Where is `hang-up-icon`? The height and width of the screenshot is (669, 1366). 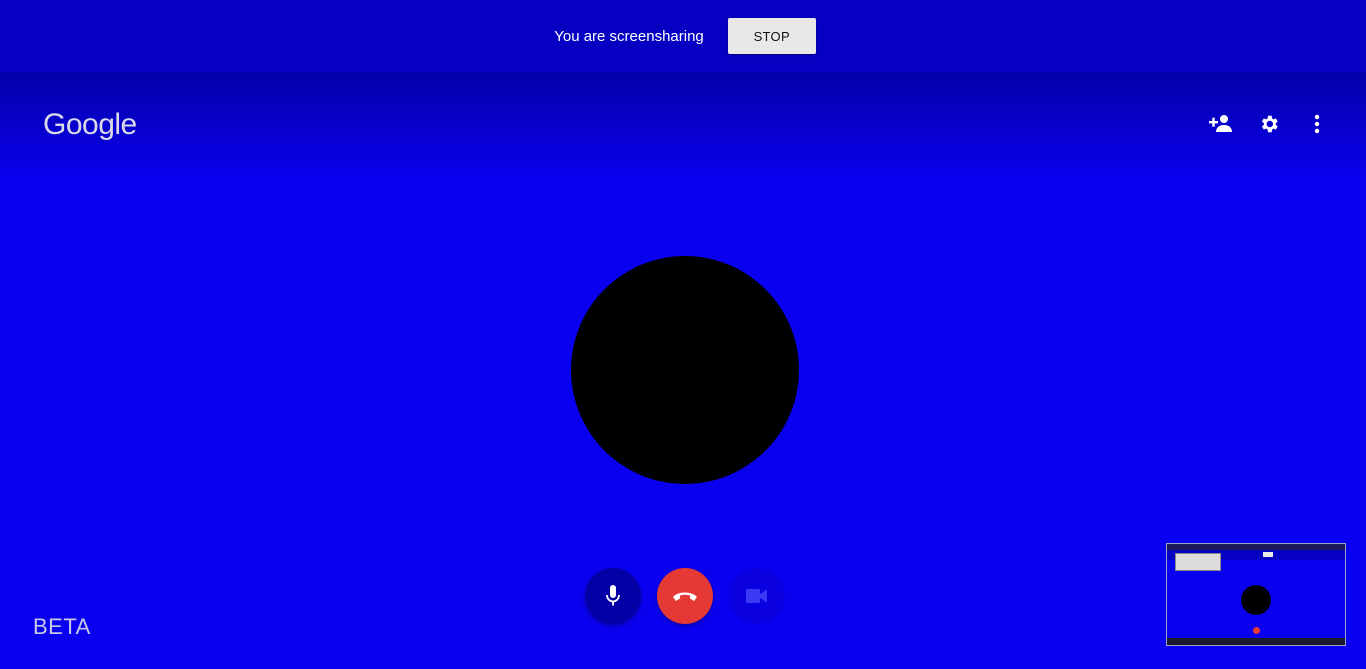
hang-up-icon is located at coordinates (685, 596).